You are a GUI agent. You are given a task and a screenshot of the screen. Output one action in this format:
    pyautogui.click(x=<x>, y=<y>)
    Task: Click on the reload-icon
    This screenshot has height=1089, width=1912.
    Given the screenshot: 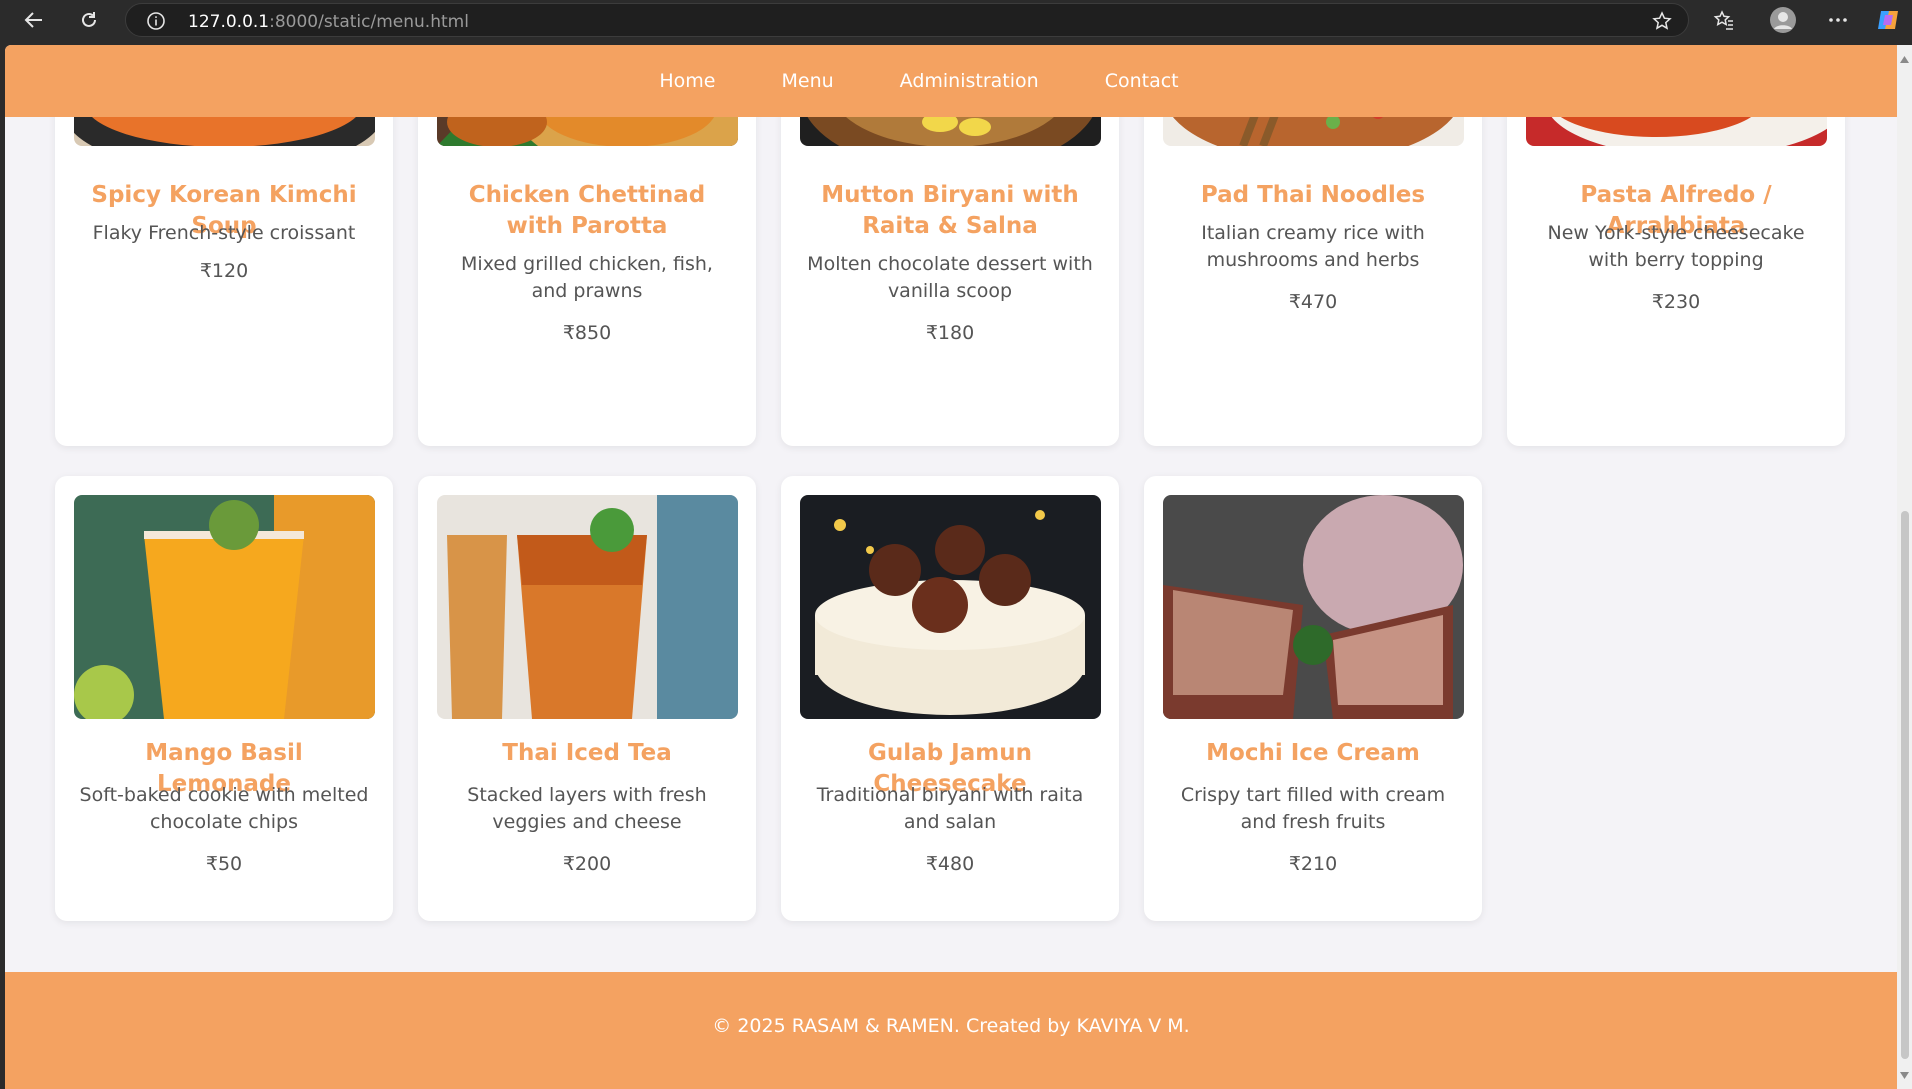 What is the action you would take?
    pyautogui.click(x=89, y=20)
    